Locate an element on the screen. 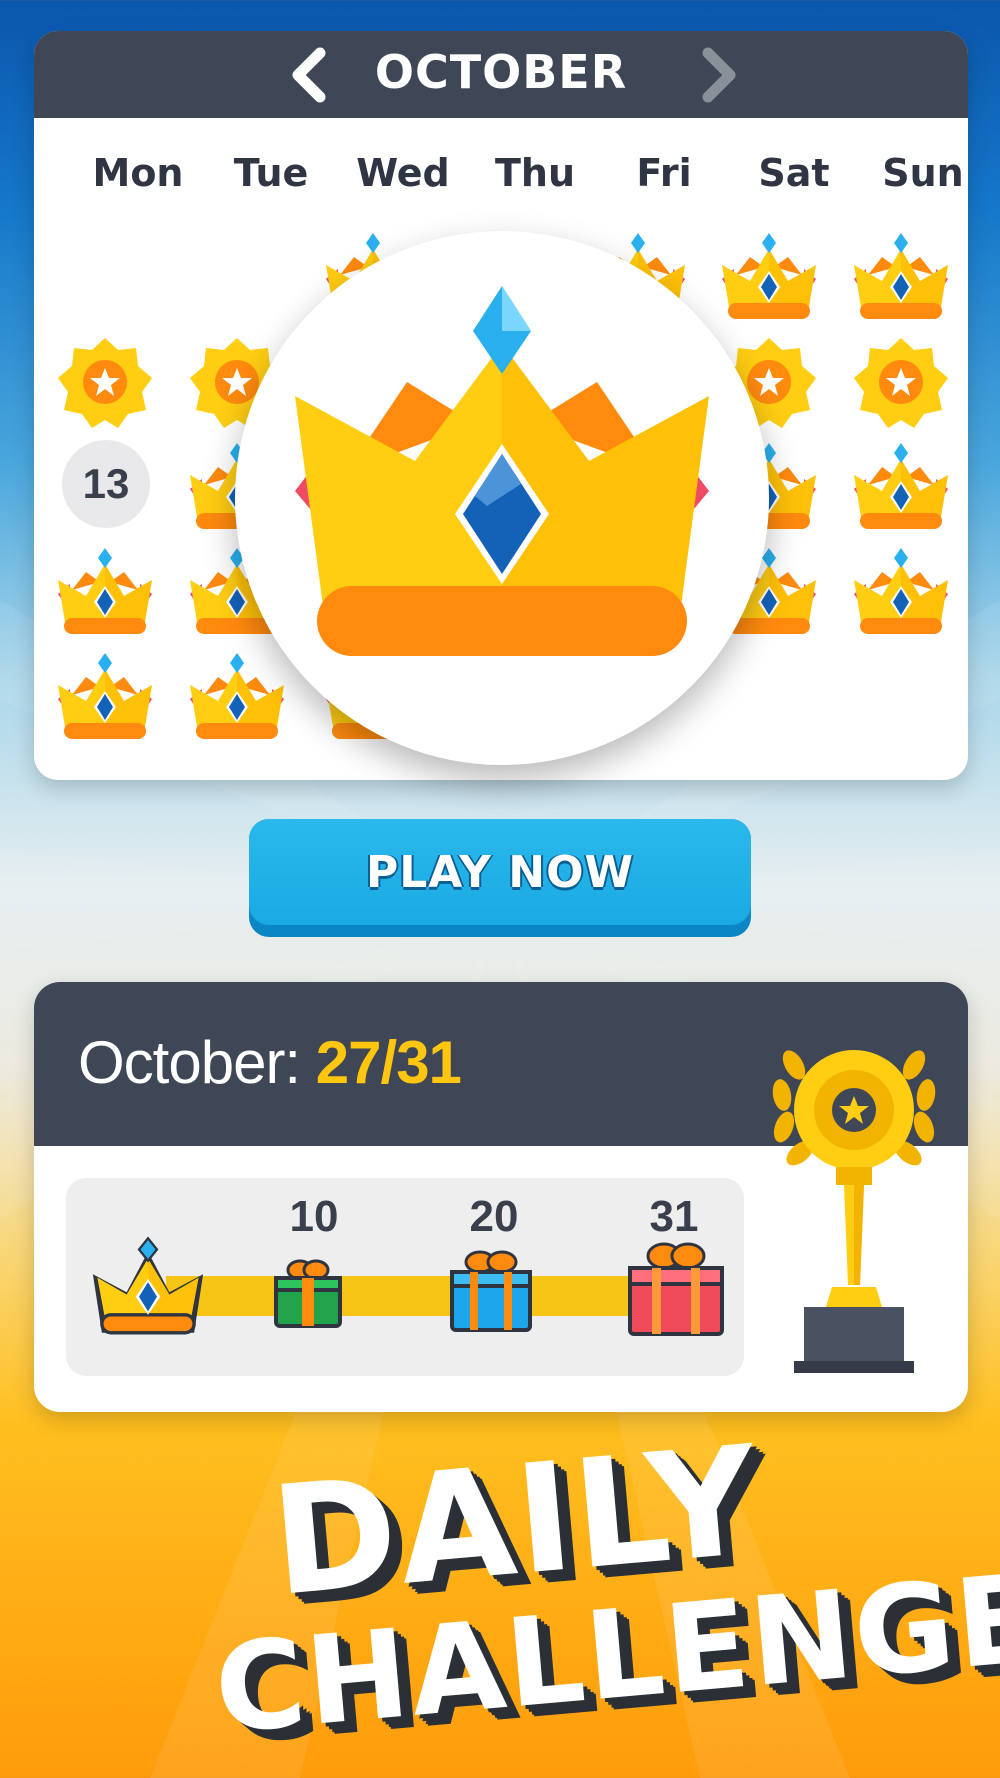 The width and height of the screenshot is (1000, 1778). weekday-tue: Tue is located at coordinates (271, 173).